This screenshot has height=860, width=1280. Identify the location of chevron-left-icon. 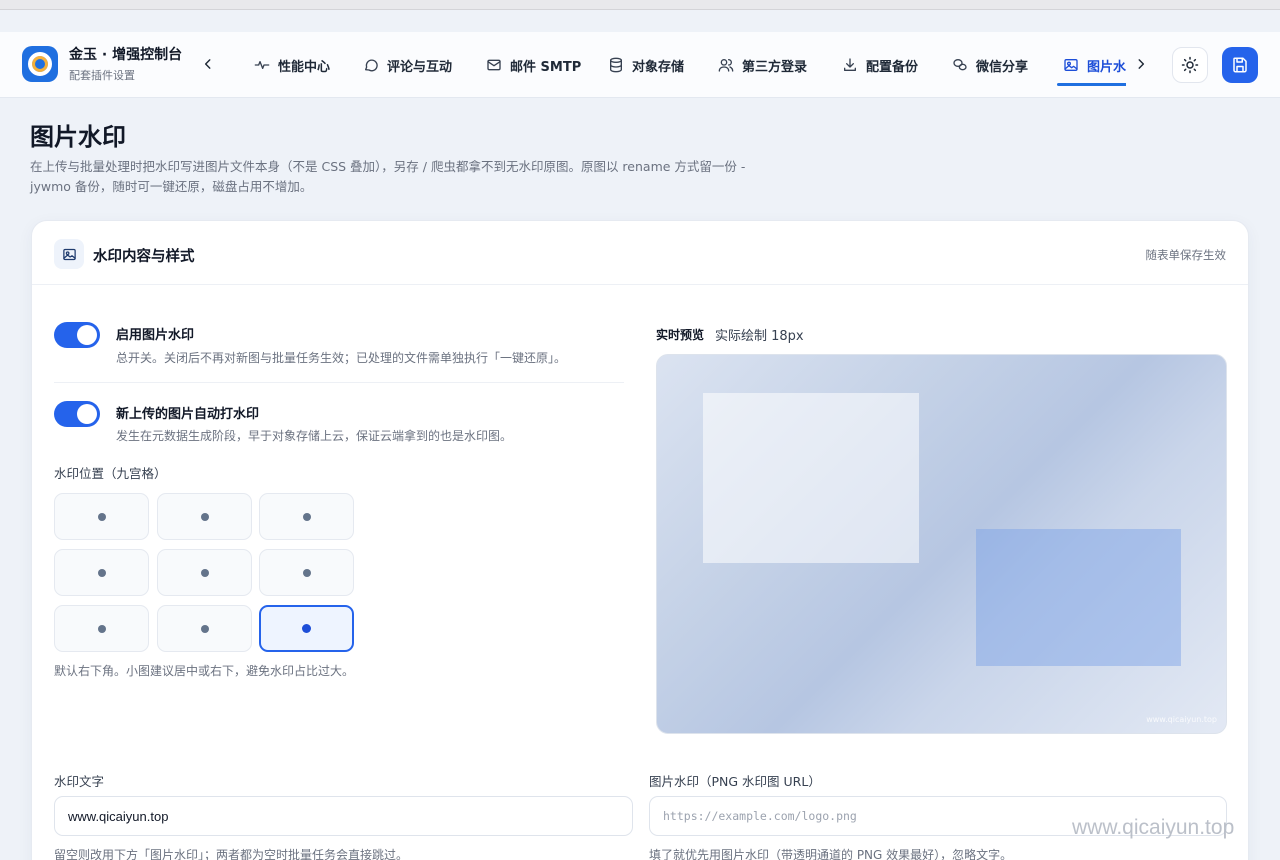
(207, 64).